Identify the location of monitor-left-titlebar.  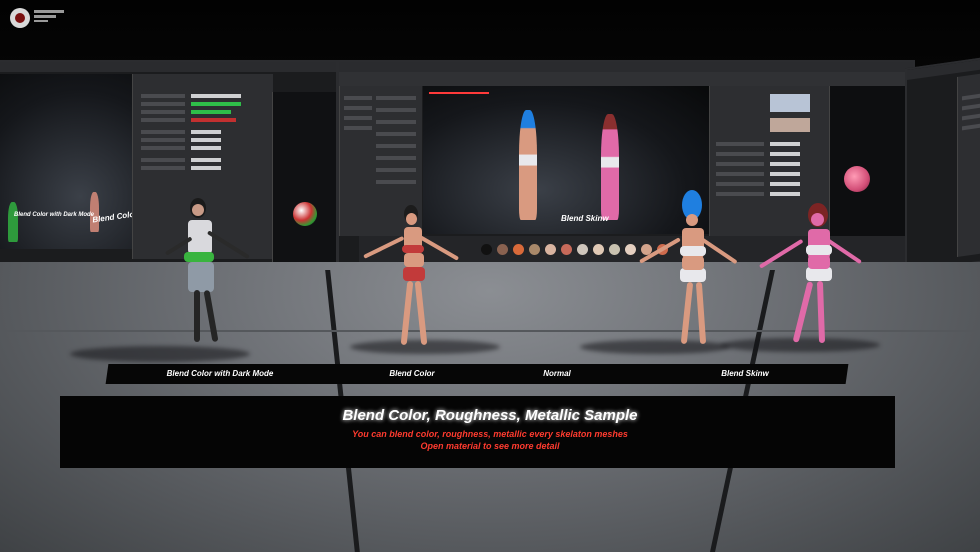
(168, 67).